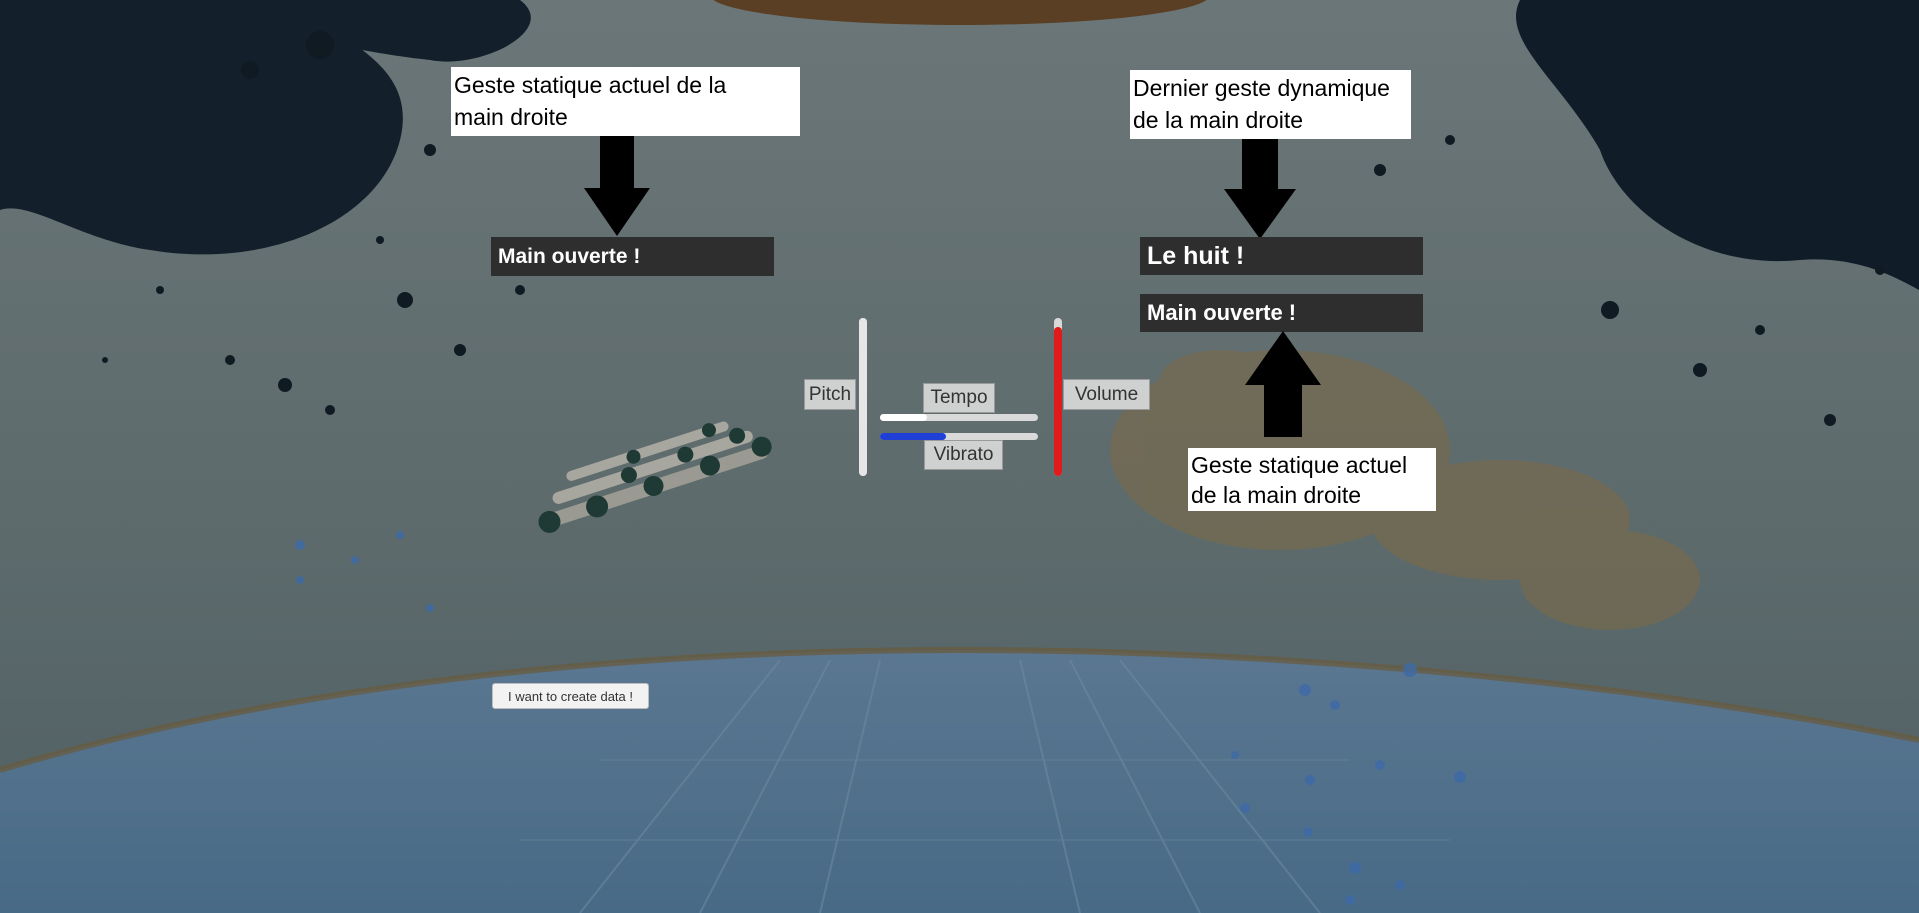 The image size is (1919, 913). Describe the element at coordinates (1312, 479) in the screenshot. I see `annotation-right-static: Geste statique actuel de la main droite` at that location.